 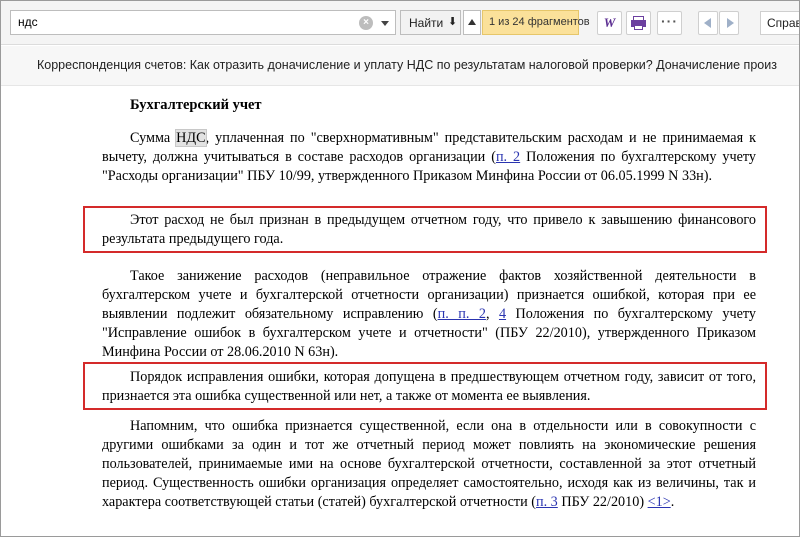 What do you see at coordinates (779, 23) in the screenshot?
I see `help-button: Справ` at bounding box center [779, 23].